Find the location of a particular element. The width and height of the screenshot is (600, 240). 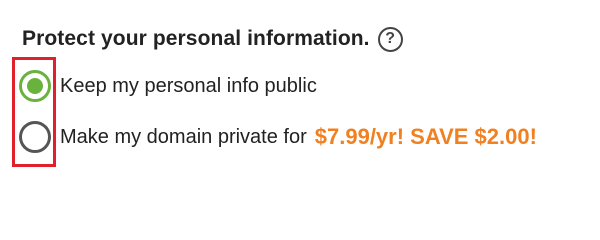

radio-keep-public is located at coordinates (35, 86).